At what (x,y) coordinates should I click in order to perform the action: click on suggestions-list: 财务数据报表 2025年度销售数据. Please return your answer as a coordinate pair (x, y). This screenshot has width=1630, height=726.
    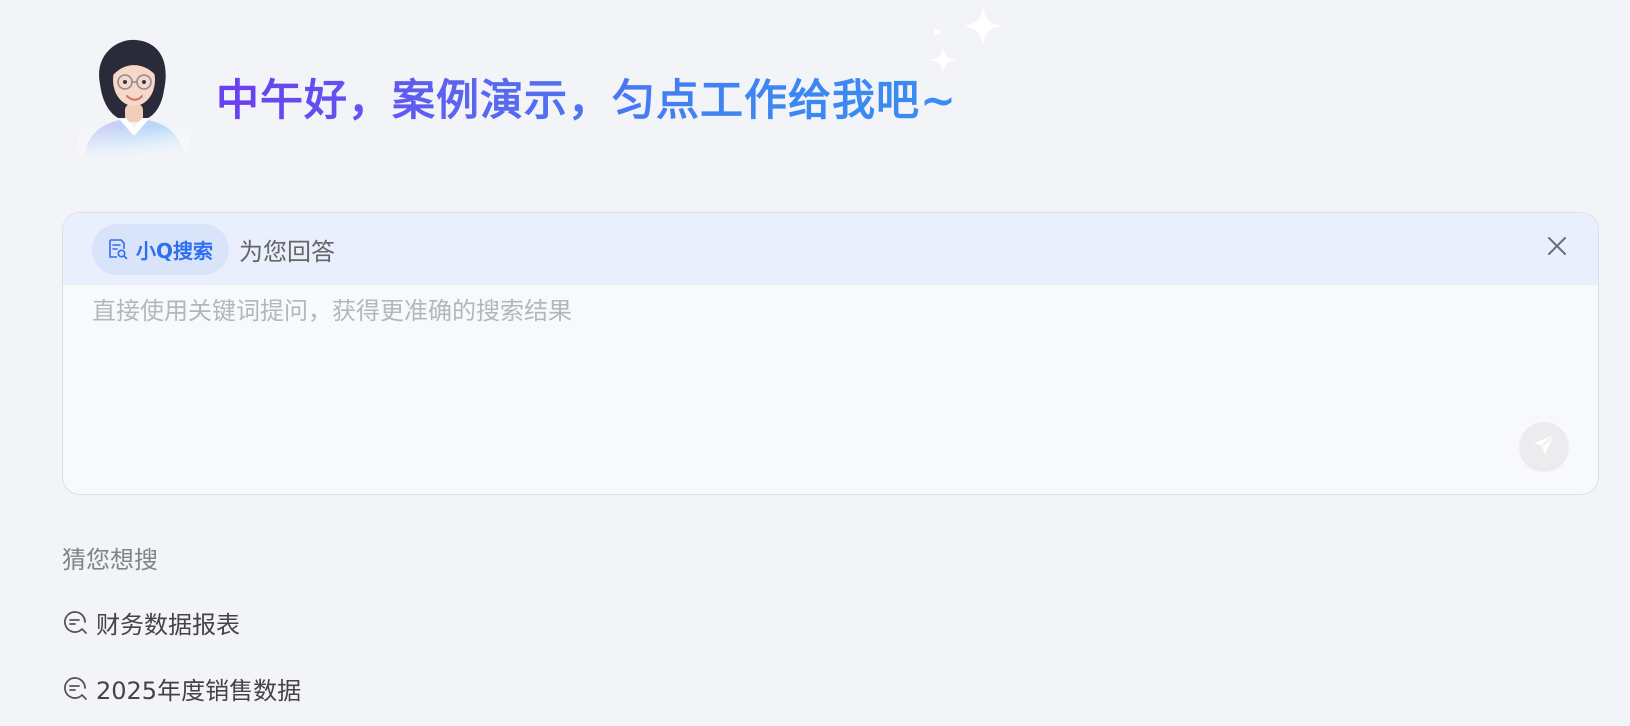
    Looking at the image, I should click on (181, 664).